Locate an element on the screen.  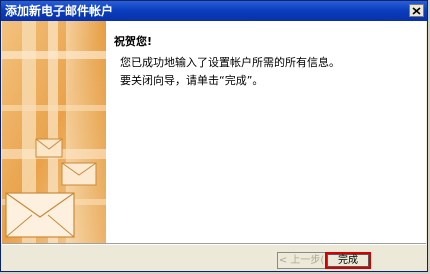
window-title: 添加新电子邮件帐户 is located at coordinates (59, 11).